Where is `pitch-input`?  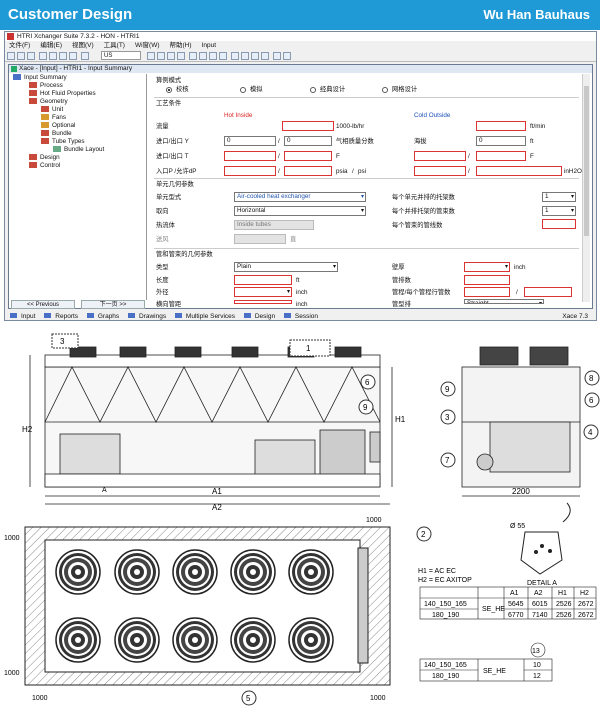 pitch-input is located at coordinates (263, 302).